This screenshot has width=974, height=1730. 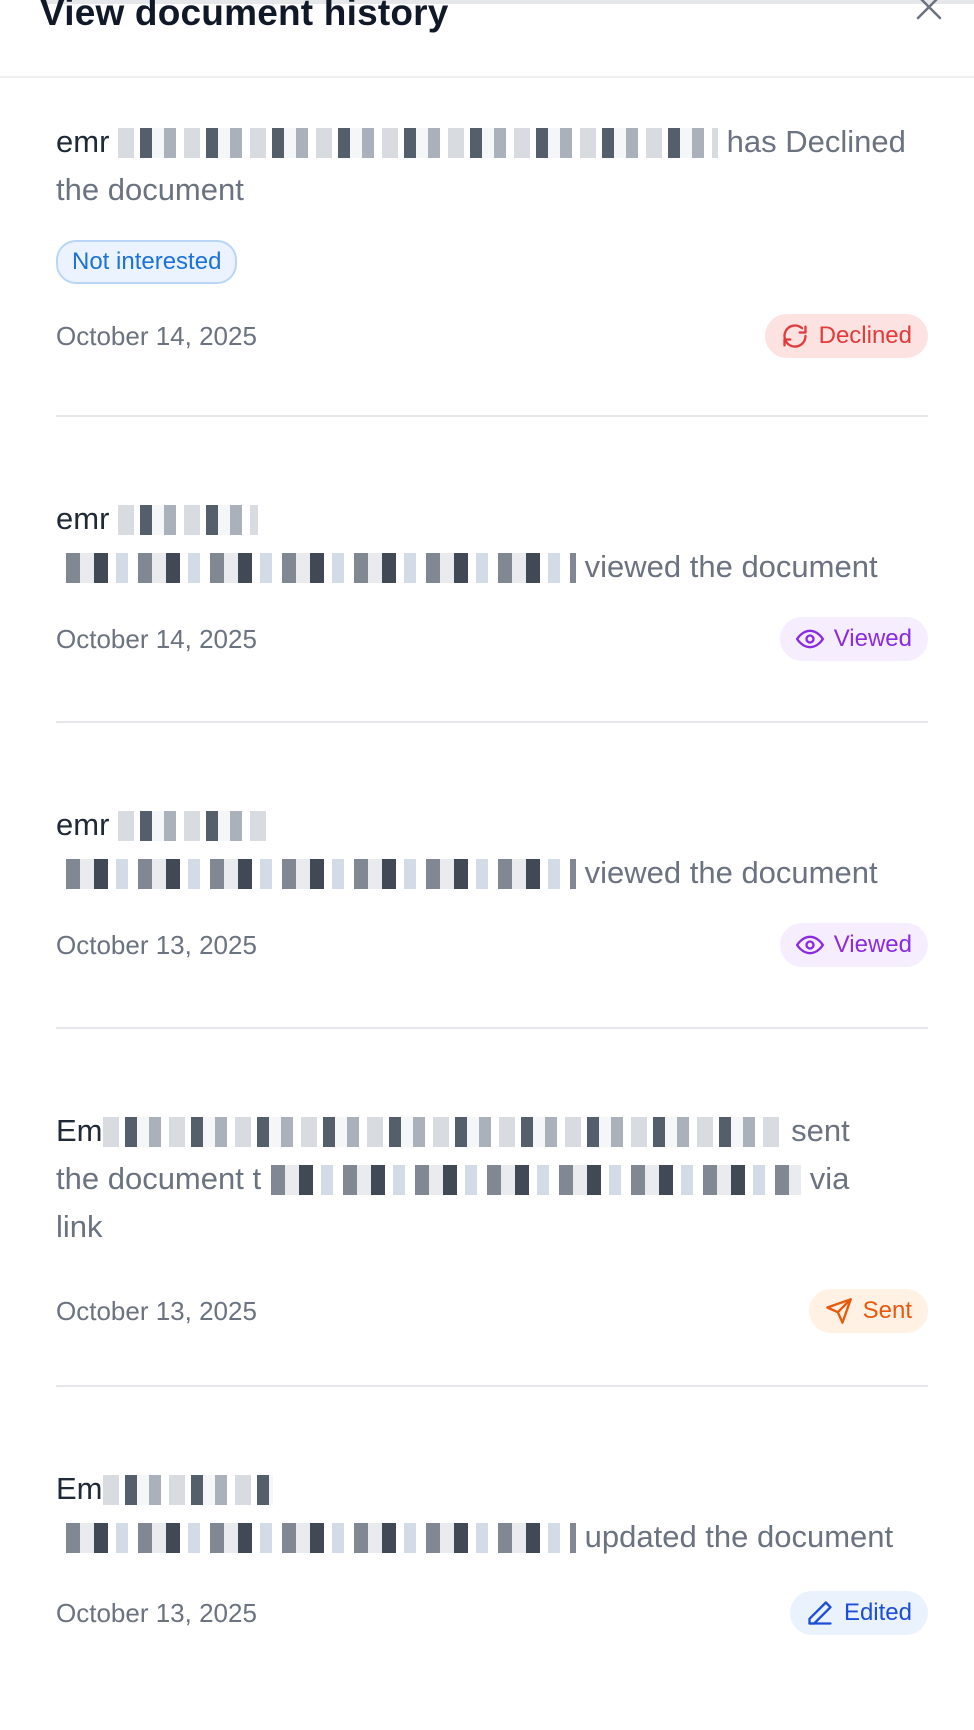 I want to click on decline-reason-tag: Not interested, so click(x=147, y=262).